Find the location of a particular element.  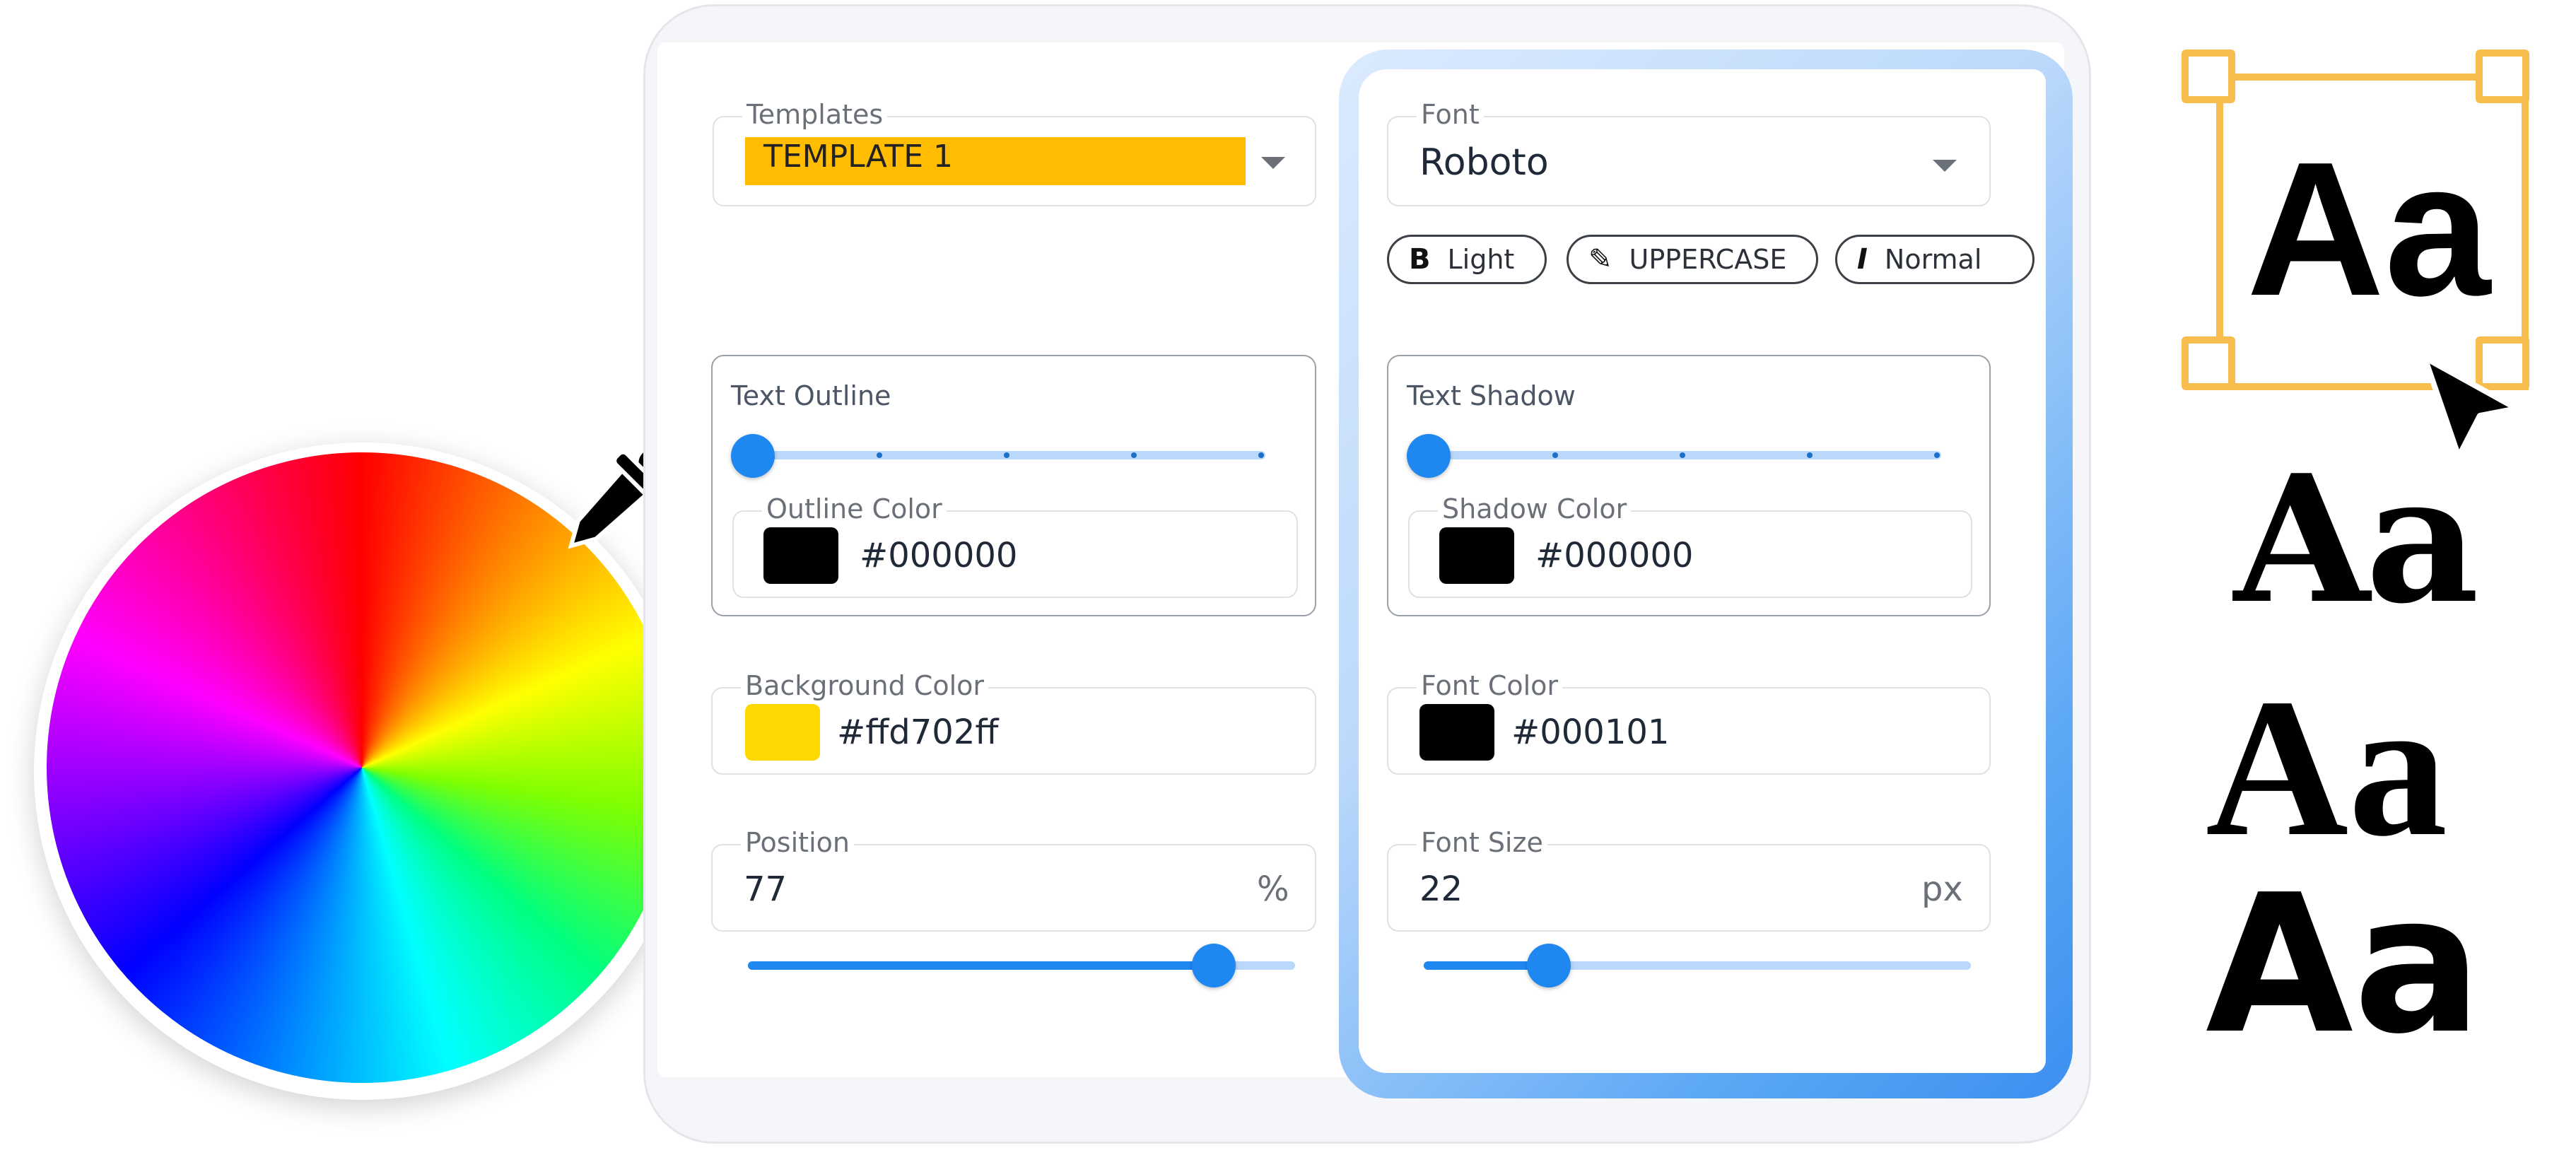

background-color-label: Background Color is located at coordinates (864, 685).